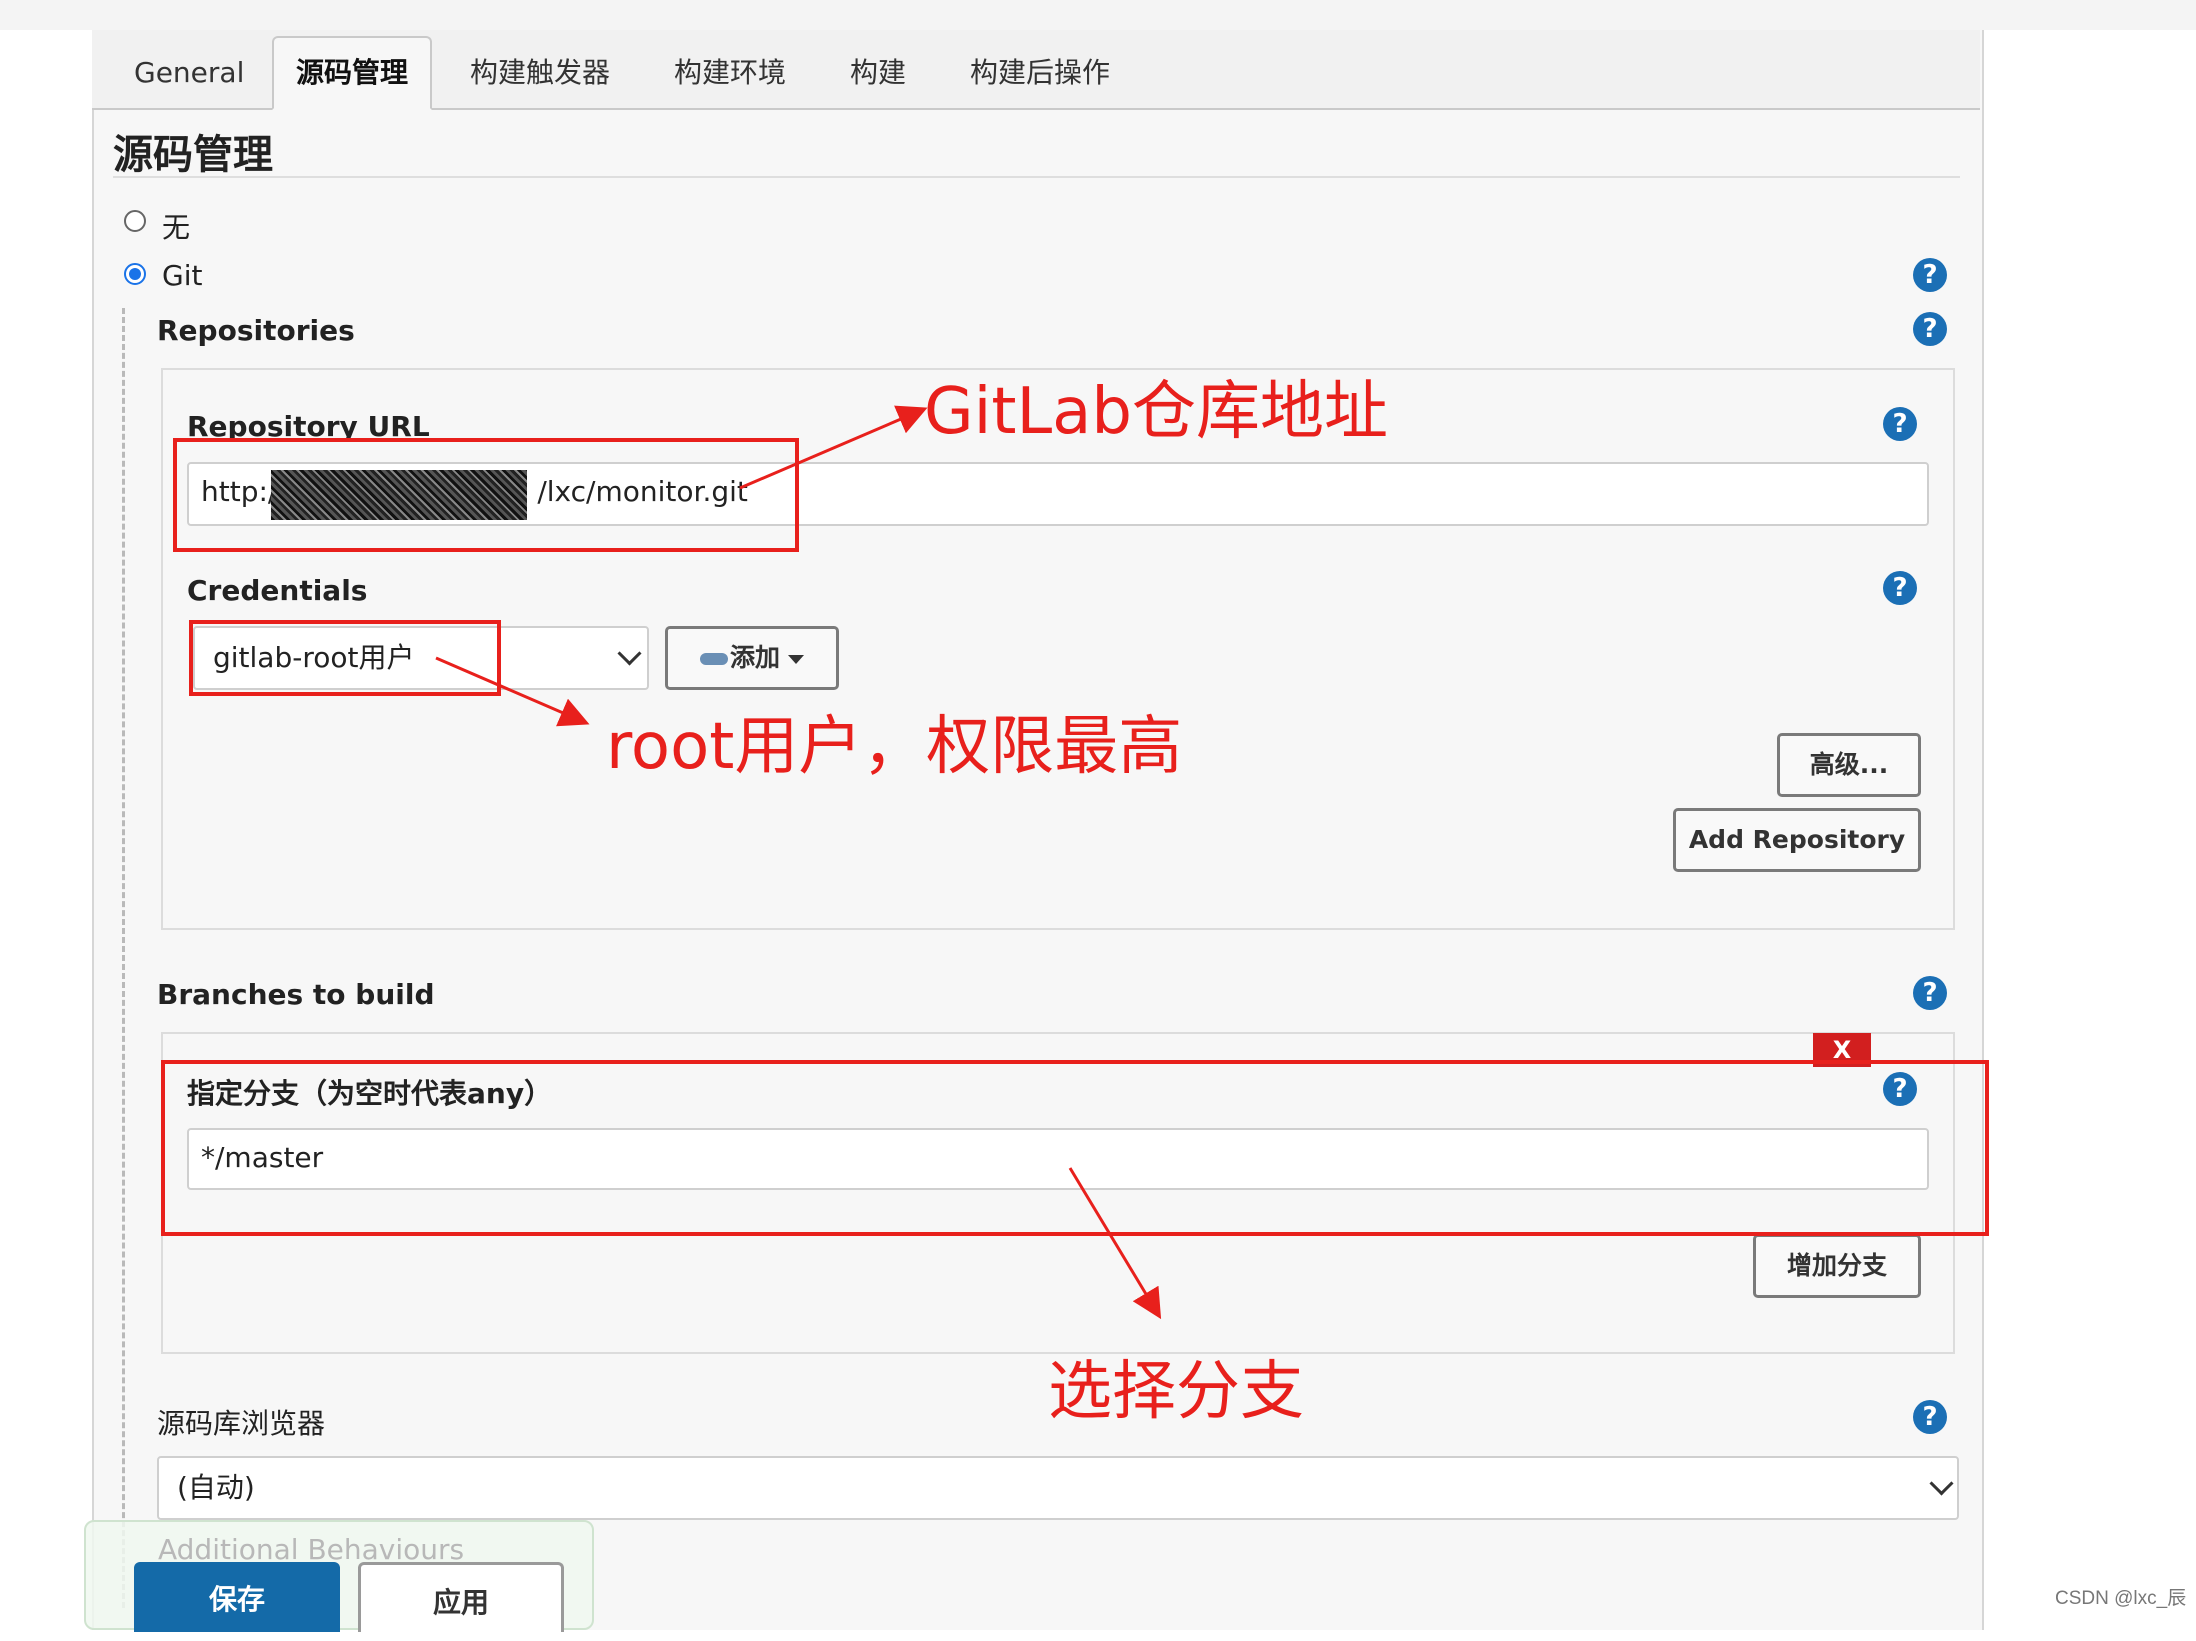 Image resolution: width=2196 pixels, height=1641 pixels. What do you see at coordinates (2121, 1598) in the screenshot?
I see `watermark: CSDN @lxc_辰` at bounding box center [2121, 1598].